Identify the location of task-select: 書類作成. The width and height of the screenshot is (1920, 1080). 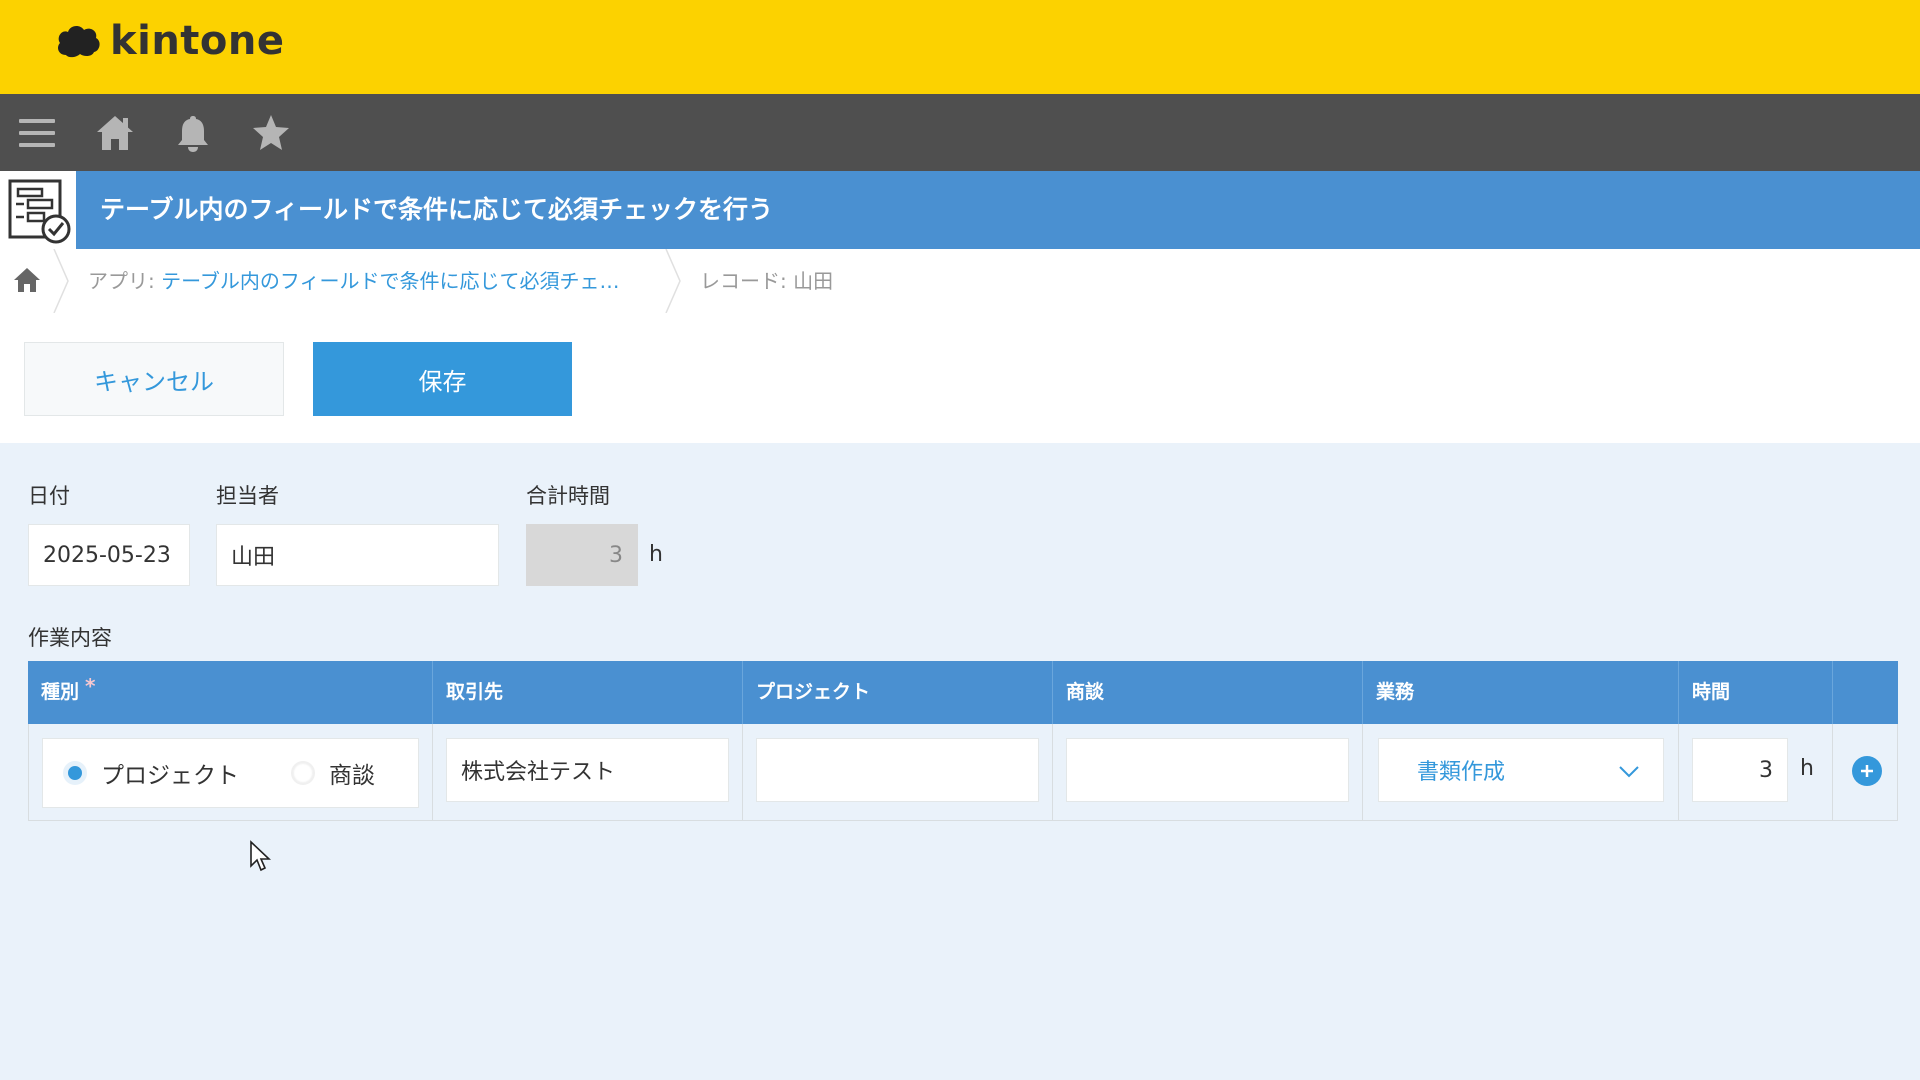
(1521, 770).